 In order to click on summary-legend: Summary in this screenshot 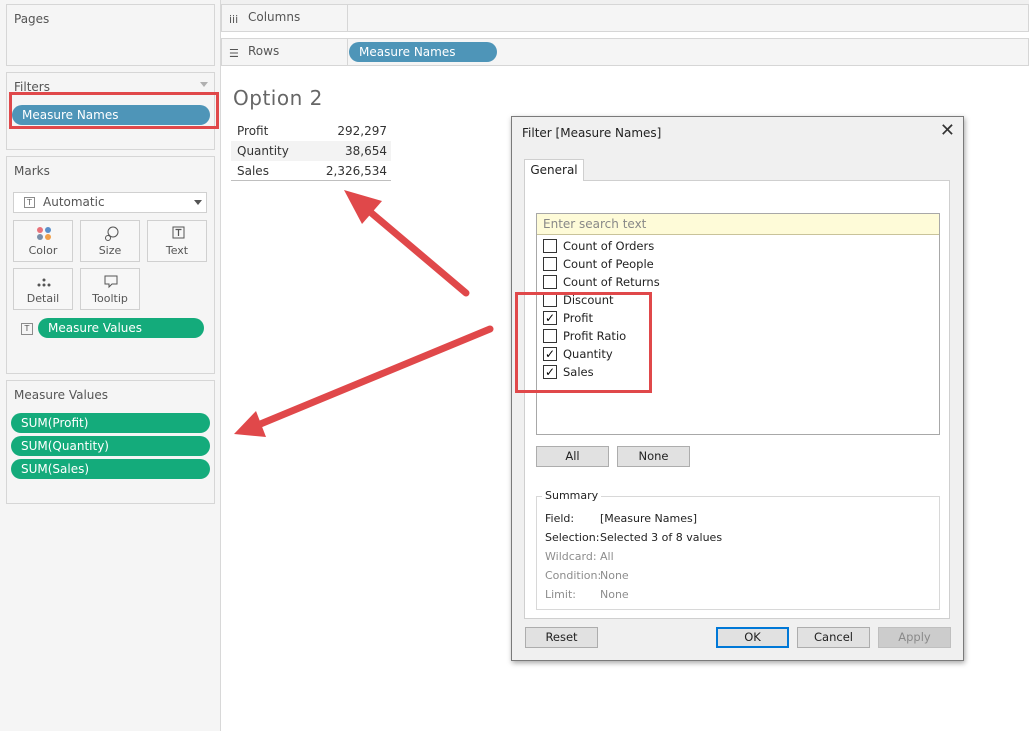, I will do `click(572, 495)`.